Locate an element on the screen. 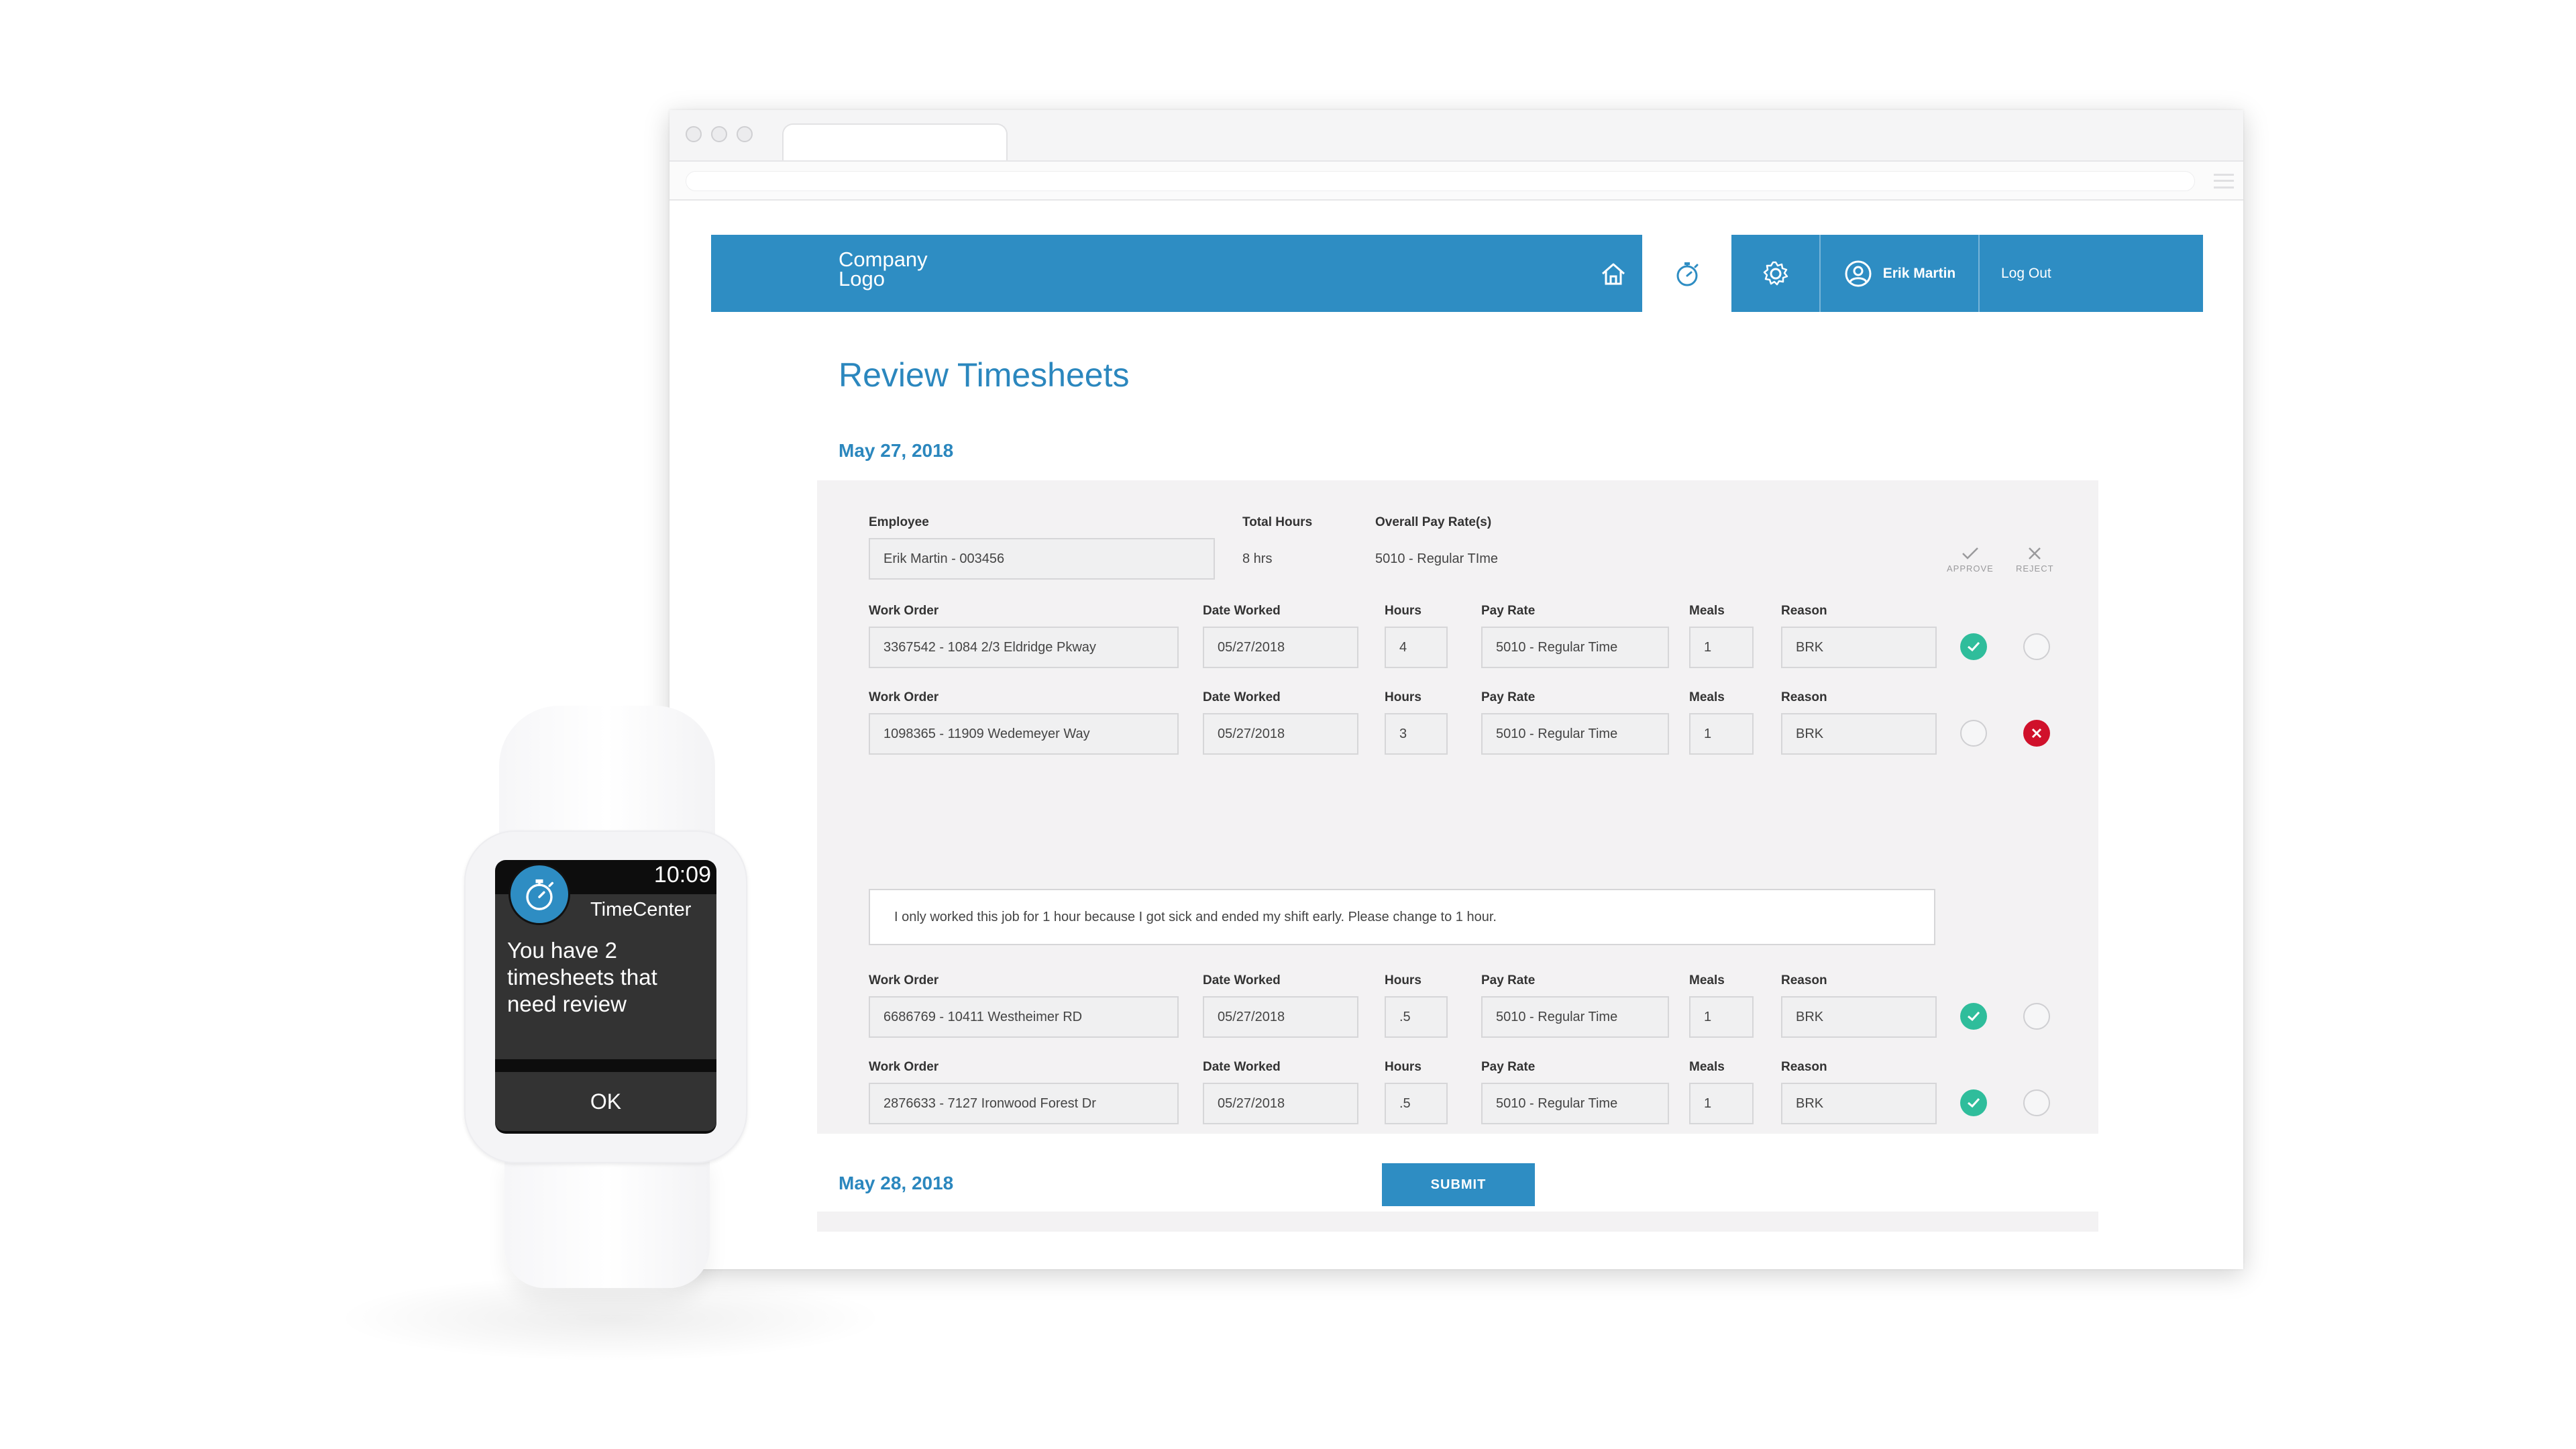 This screenshot has height=1449, width=2576. page-title: Review Timesheets is located at coordinates (984, 375).